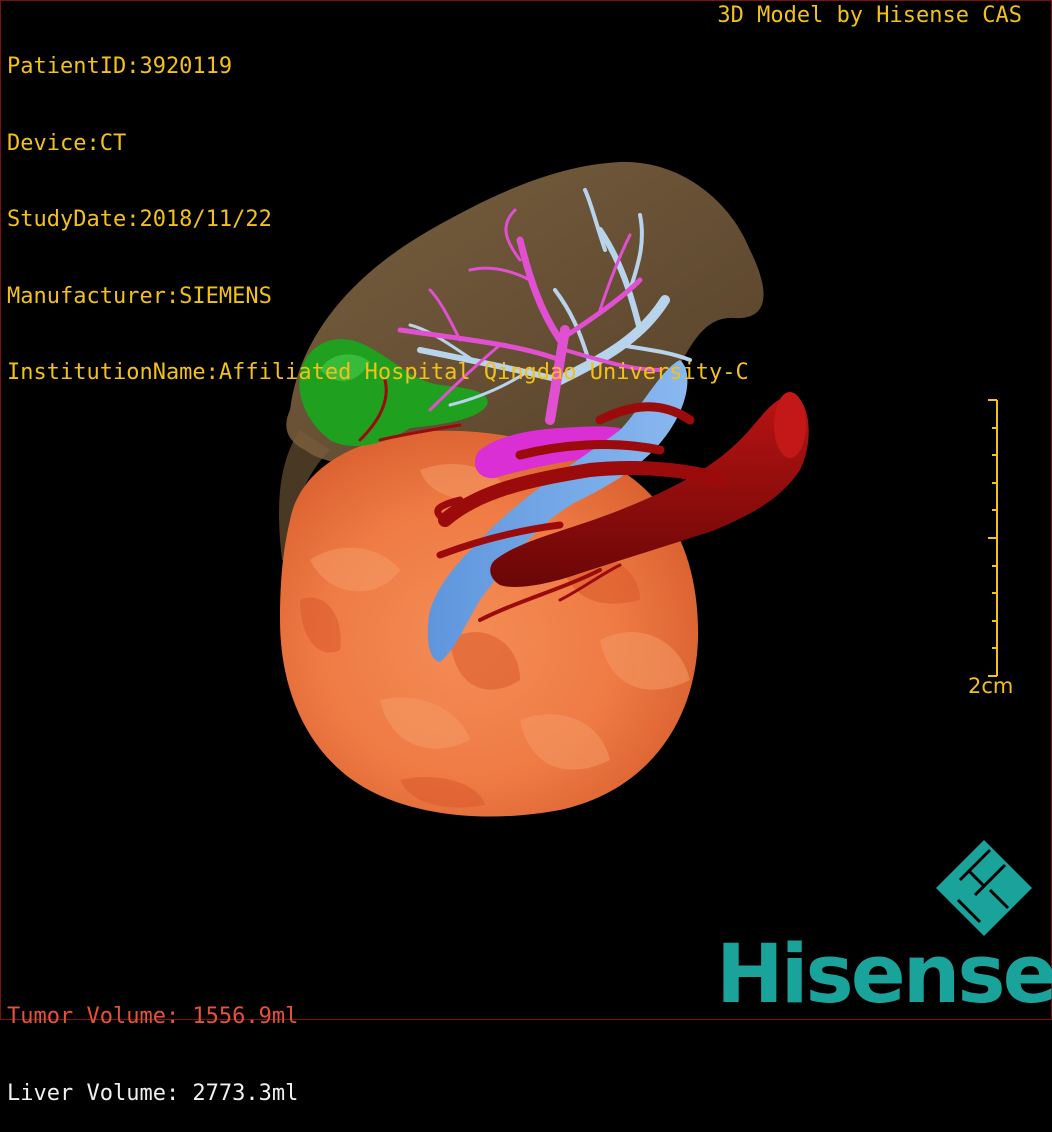 The width and height of the screenshot is (1052, 1132). I want to click on device-text: Device:CT, so click(67, 143).